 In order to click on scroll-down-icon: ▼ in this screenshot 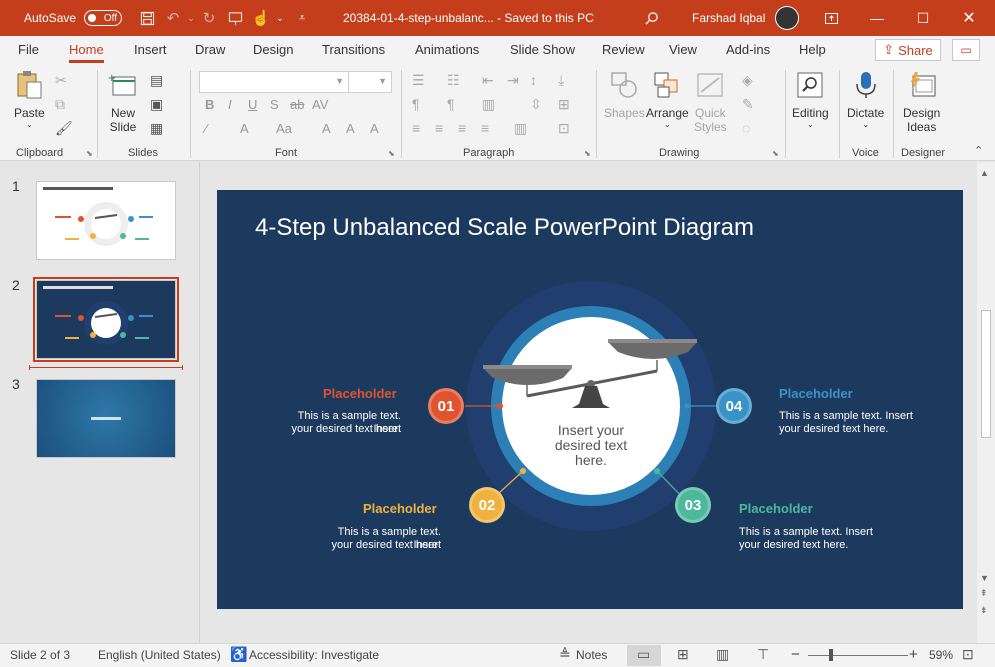, I will do `click(984, 578)`.